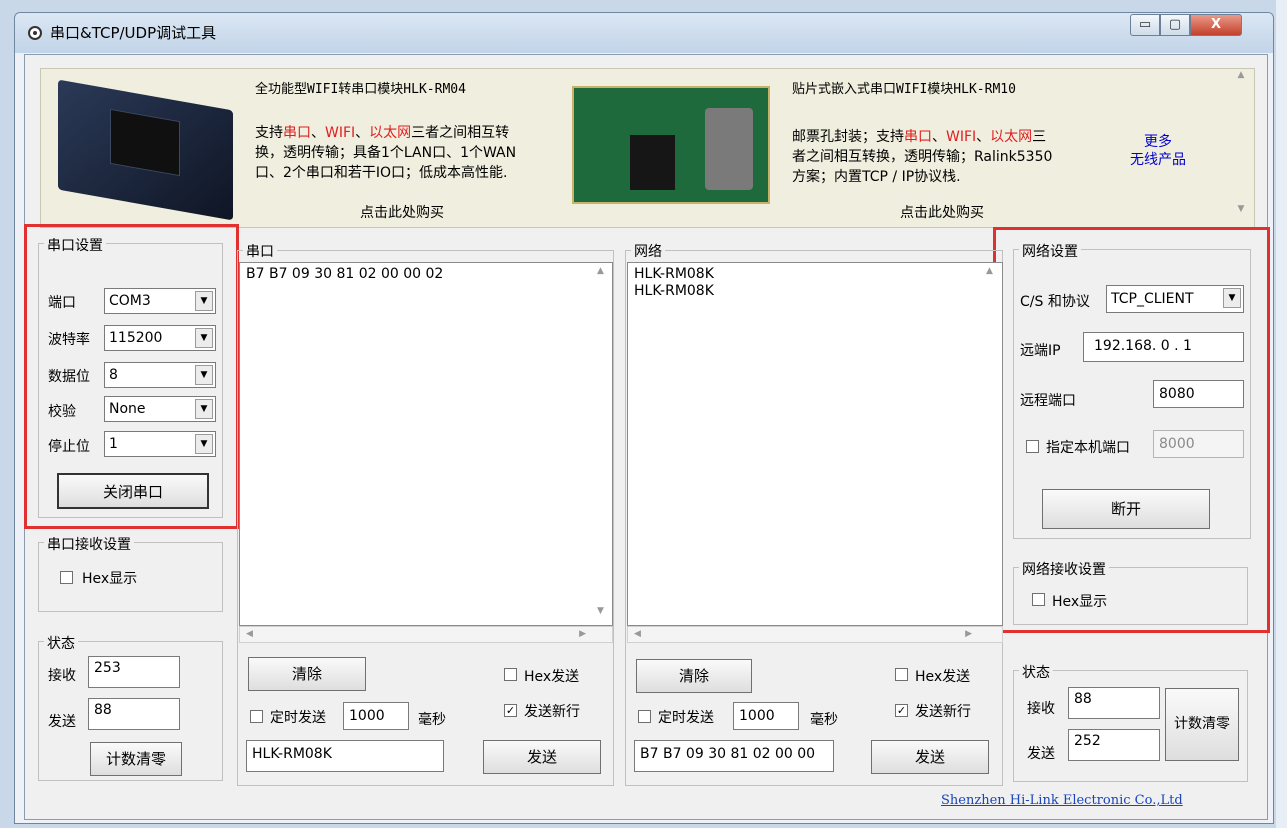  I want to click on network-clear-count-button: 计数清零, so click(1202, 724).